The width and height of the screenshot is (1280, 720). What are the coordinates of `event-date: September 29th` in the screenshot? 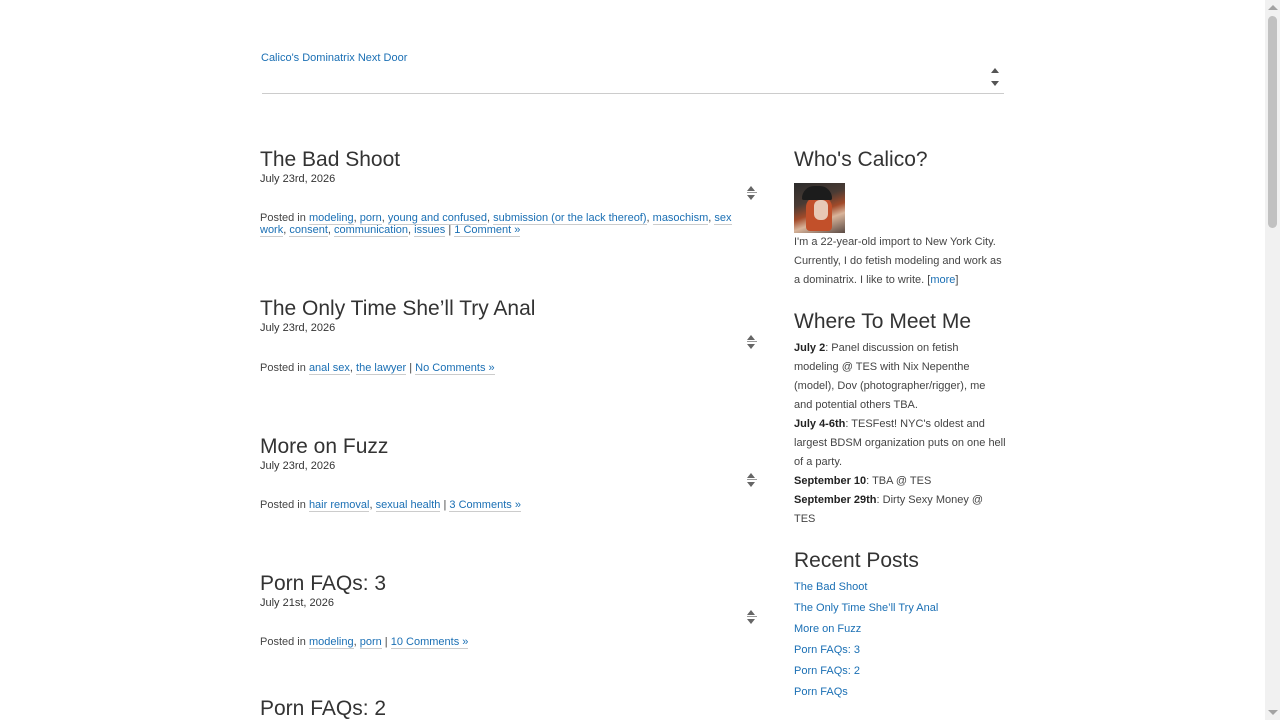 It's located at (835, 500).